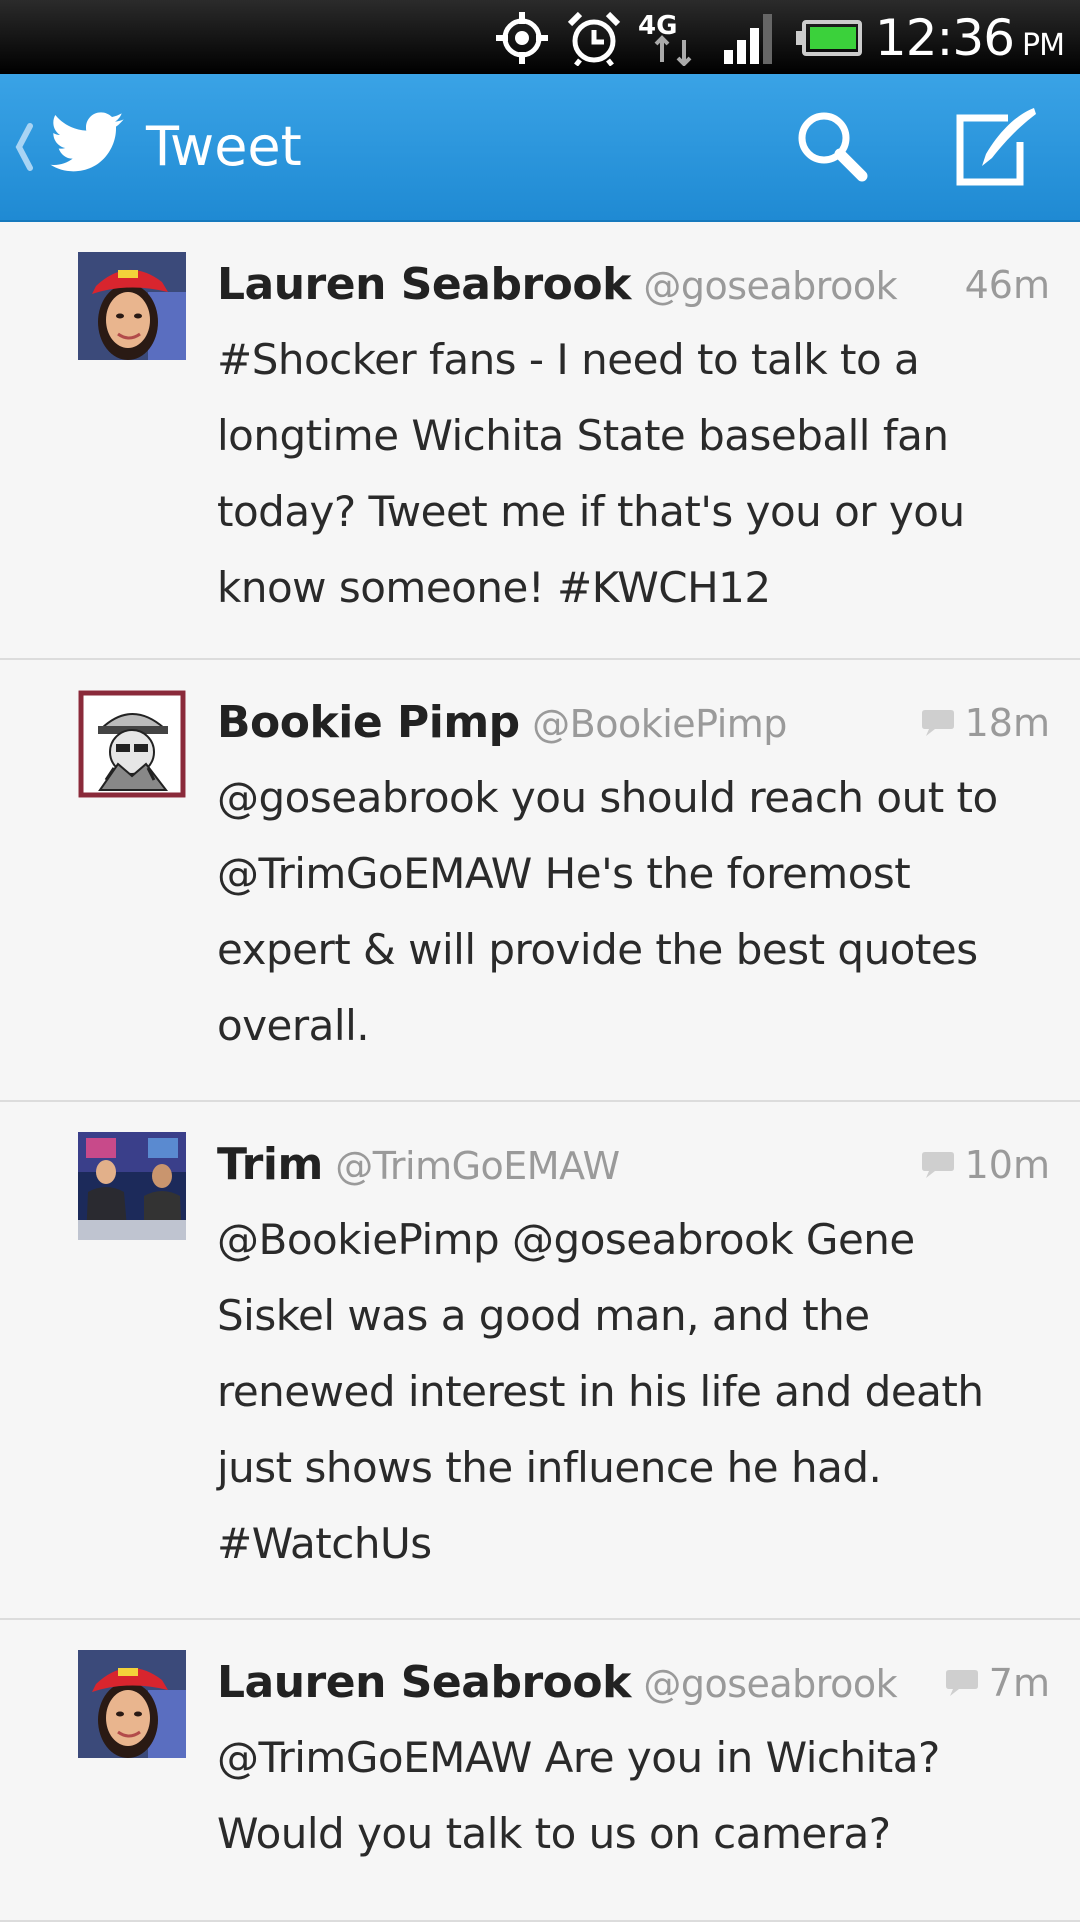 This screenshot has width=1080, height=1922. What do you see at coordinates (1007, 1165) in the screenshot?
I see `timestamp-text: 10m` at bounding box center [1007, 1165].